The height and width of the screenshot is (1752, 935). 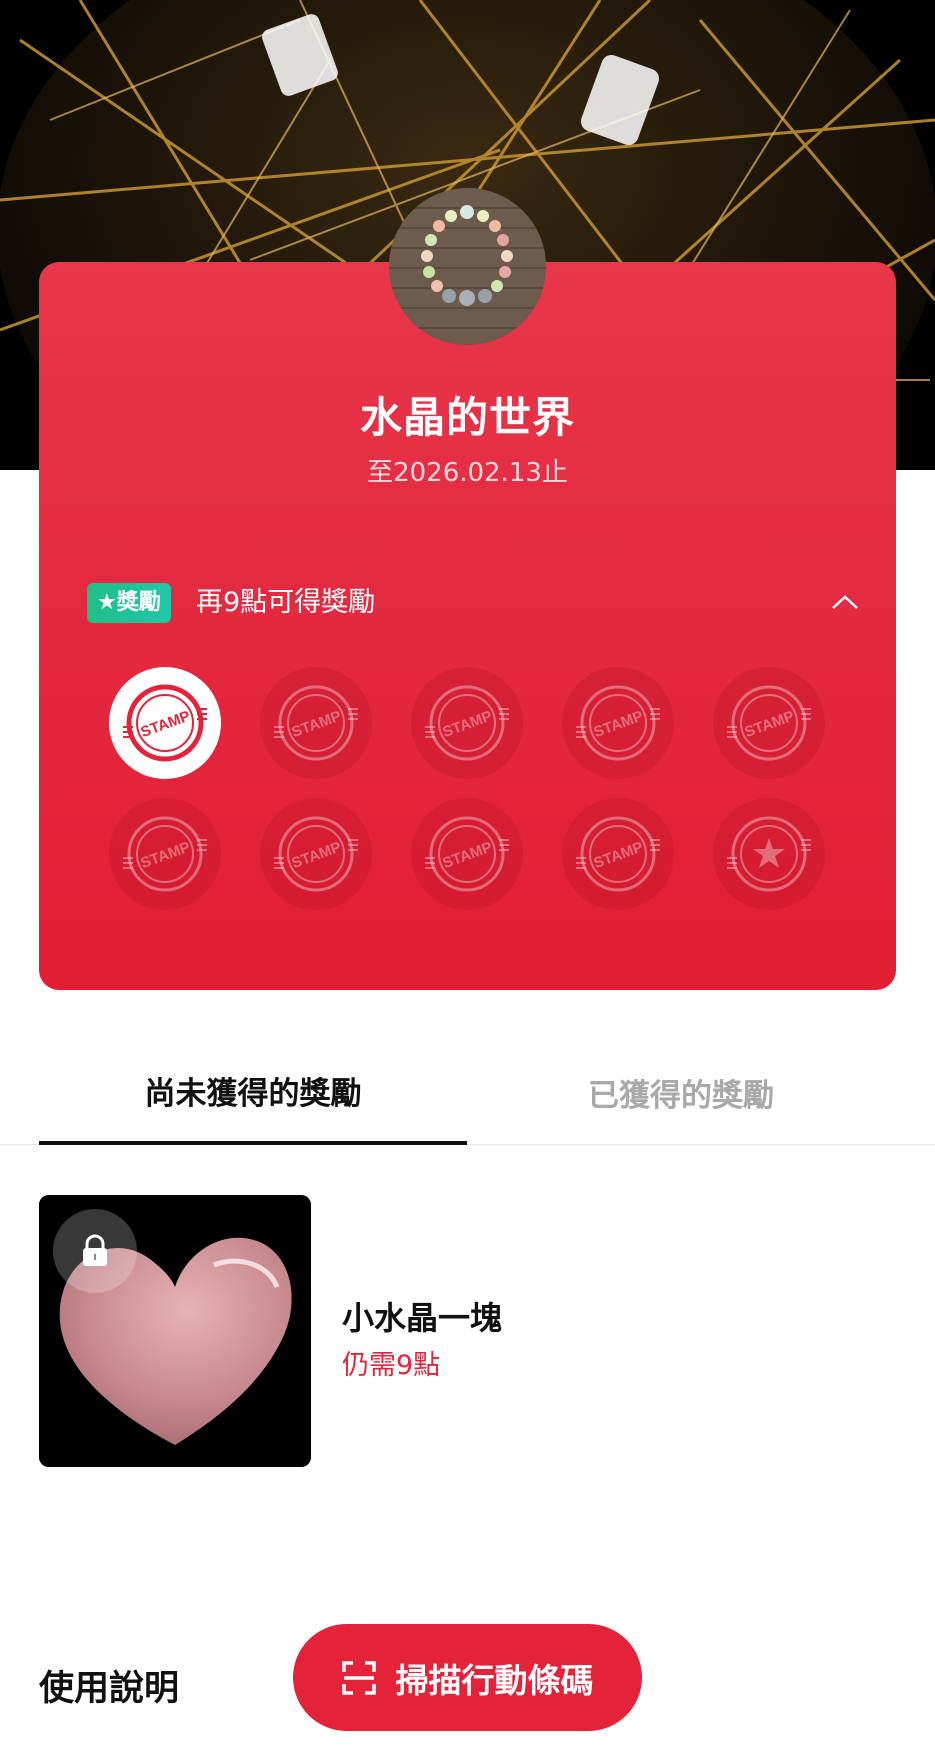 What do you see at coordinates (845, 602) in the screenshot?
I see `chevron-up-icon` at bounding box center [845, 602].